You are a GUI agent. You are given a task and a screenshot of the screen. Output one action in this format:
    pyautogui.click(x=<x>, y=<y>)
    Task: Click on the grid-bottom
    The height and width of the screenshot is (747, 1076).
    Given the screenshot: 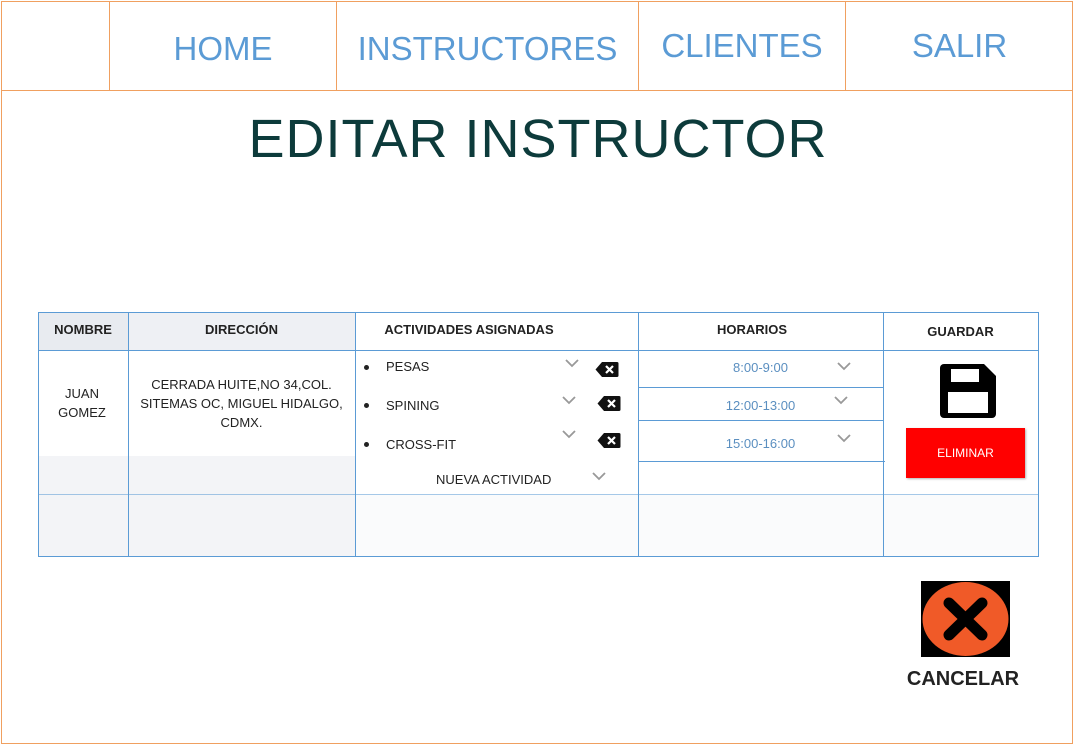 What is the action you would take?
    pyautogui.click(x=538, y=556)
    